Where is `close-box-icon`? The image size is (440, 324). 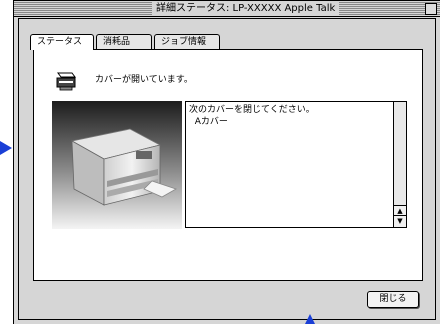
close-box-icon is located at coordinates (431, 9).